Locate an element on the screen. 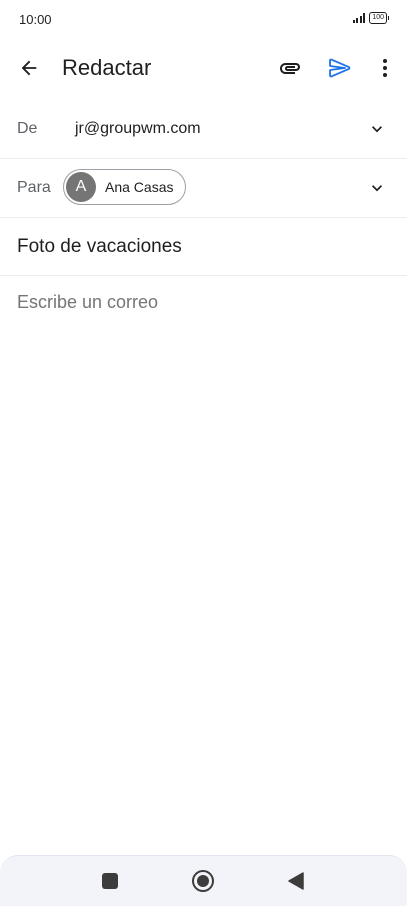  more-vertical-icon is located at coordinates (385, 68).